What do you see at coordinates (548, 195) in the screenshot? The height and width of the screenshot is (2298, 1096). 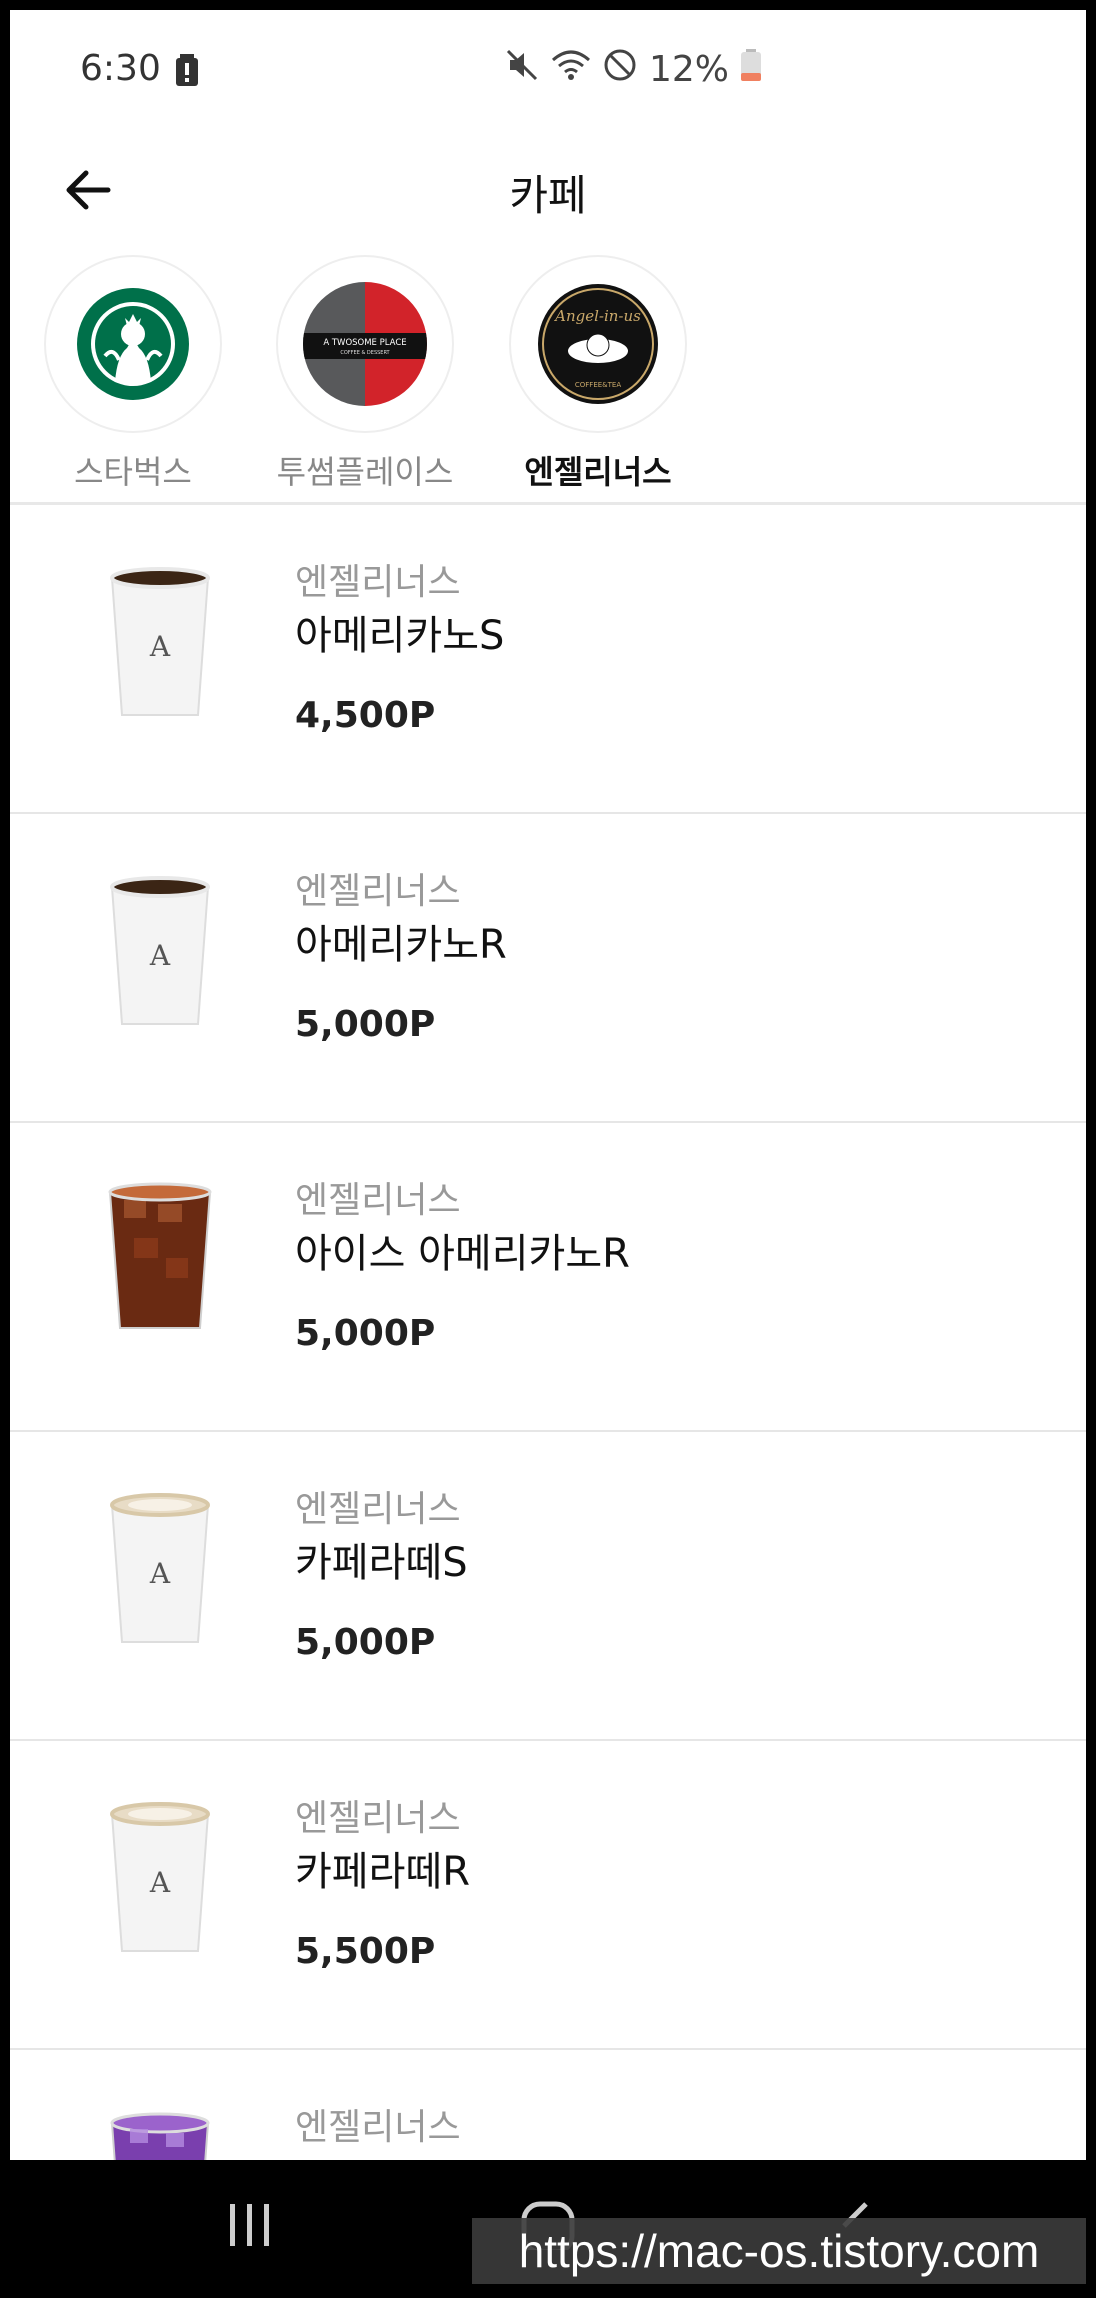 I see `page-title: 카페` at bounding box center [548, 195].